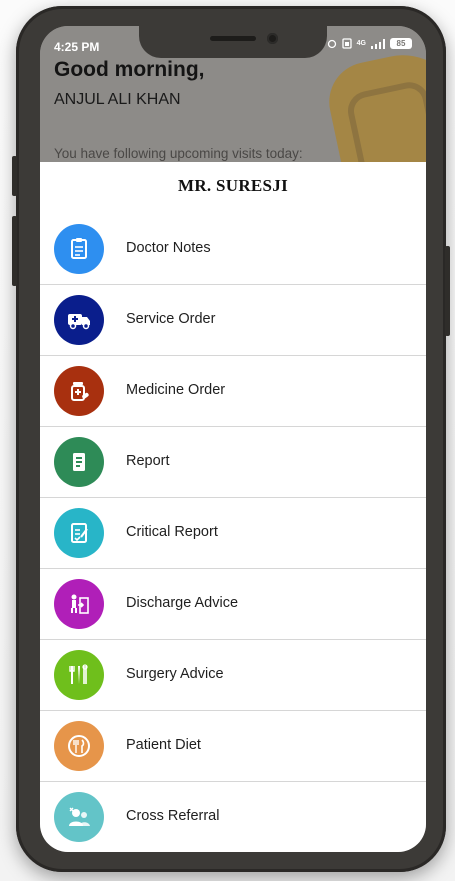 The width and height of the screenshot is (455, 881). What do you see at coordinates (14, 251) in the screenshot?
I see `volume-down-button` at bounding box center [14, 251].